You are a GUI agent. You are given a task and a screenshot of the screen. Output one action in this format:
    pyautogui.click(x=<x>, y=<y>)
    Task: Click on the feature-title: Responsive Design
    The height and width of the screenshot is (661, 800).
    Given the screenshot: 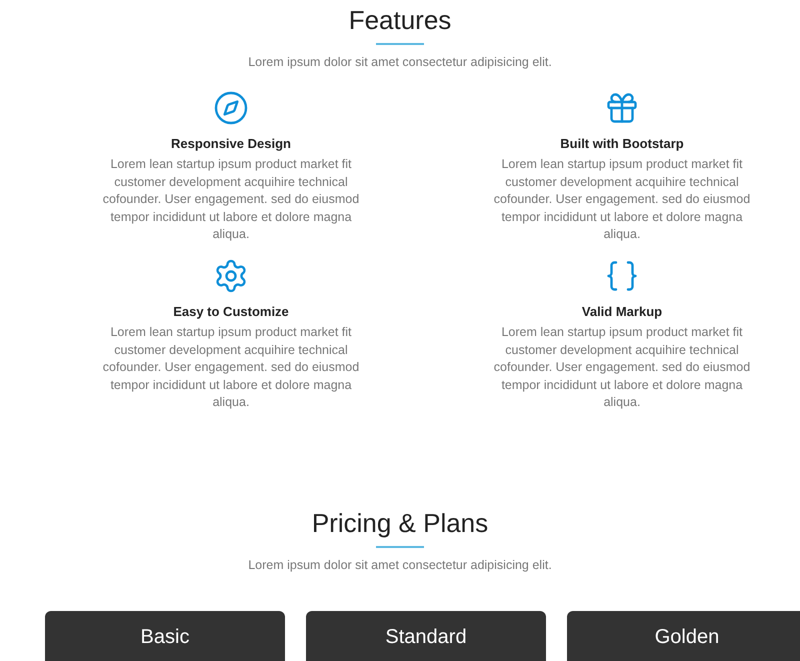 What is the action you would take?
    pyautogui.click(x=231, y=143)
    